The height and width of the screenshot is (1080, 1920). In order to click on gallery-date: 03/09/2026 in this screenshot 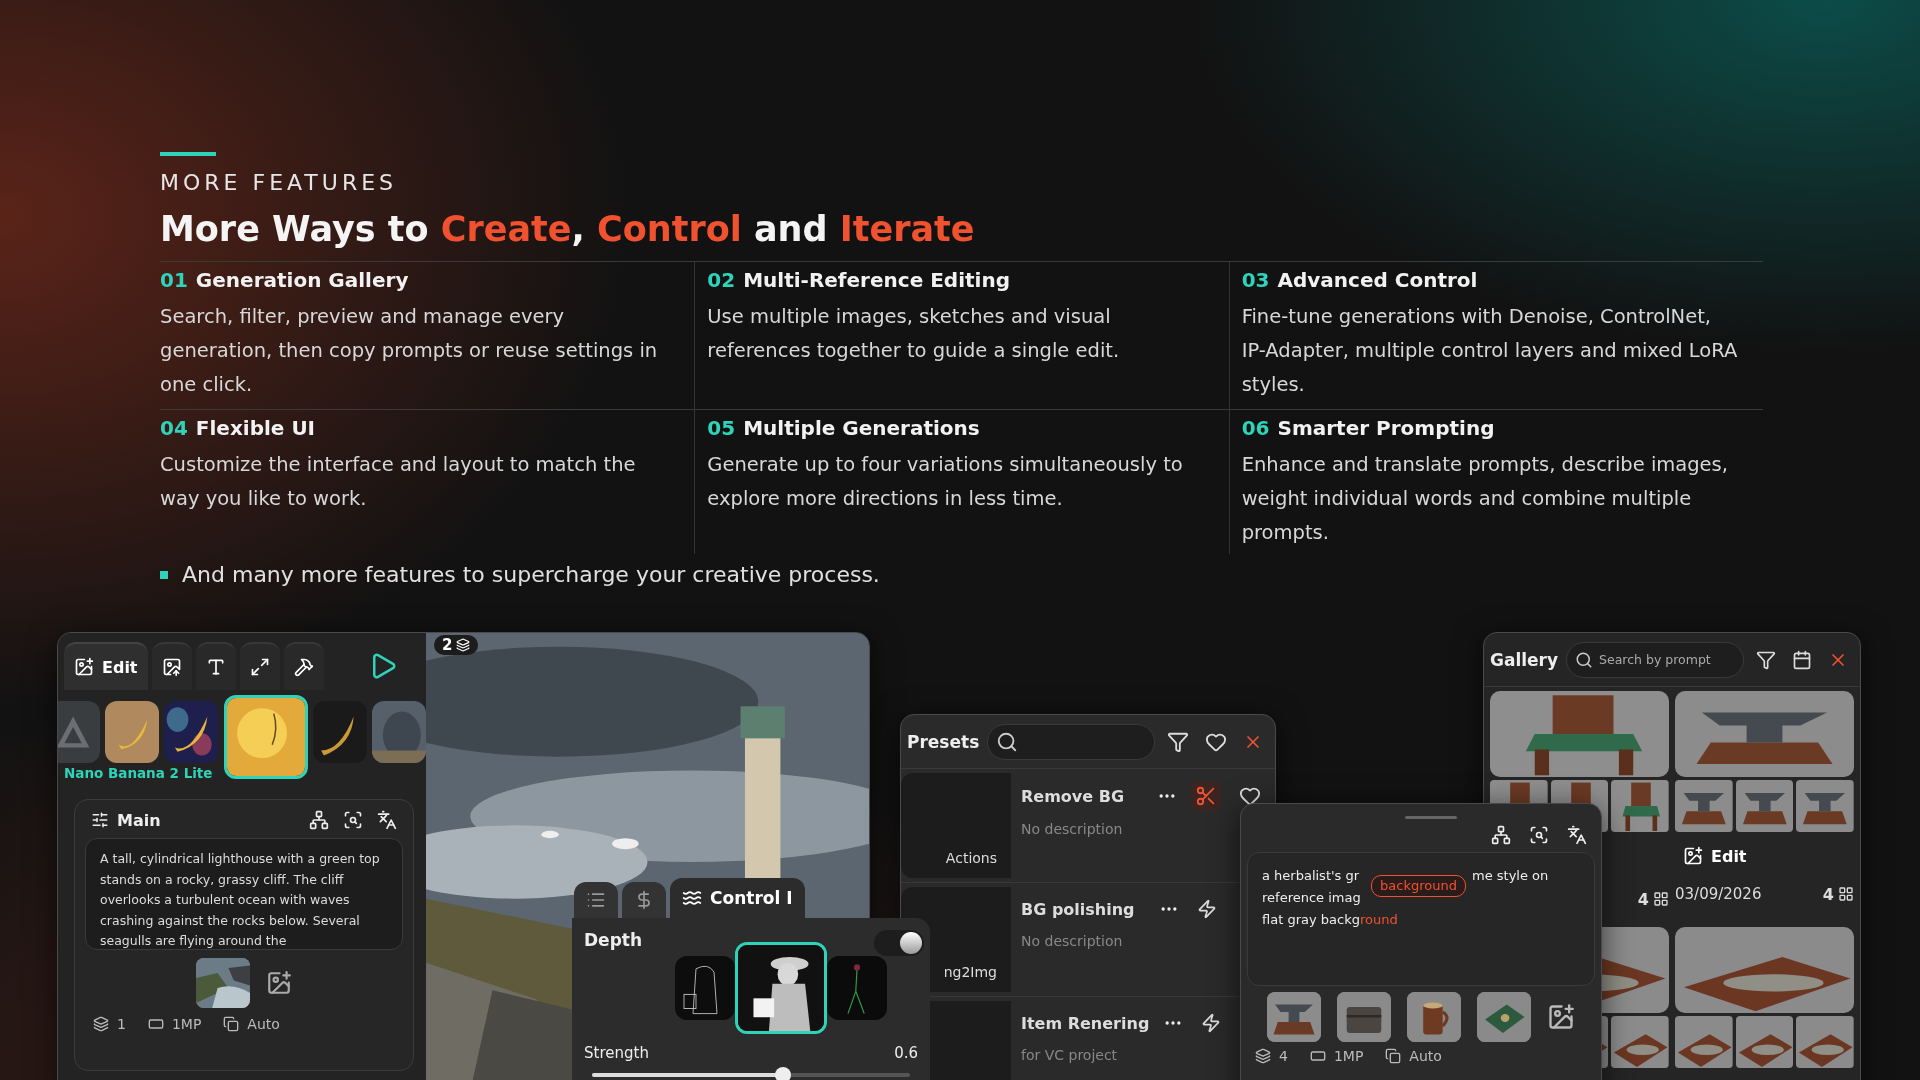, I will do `click(1718, 894)`.